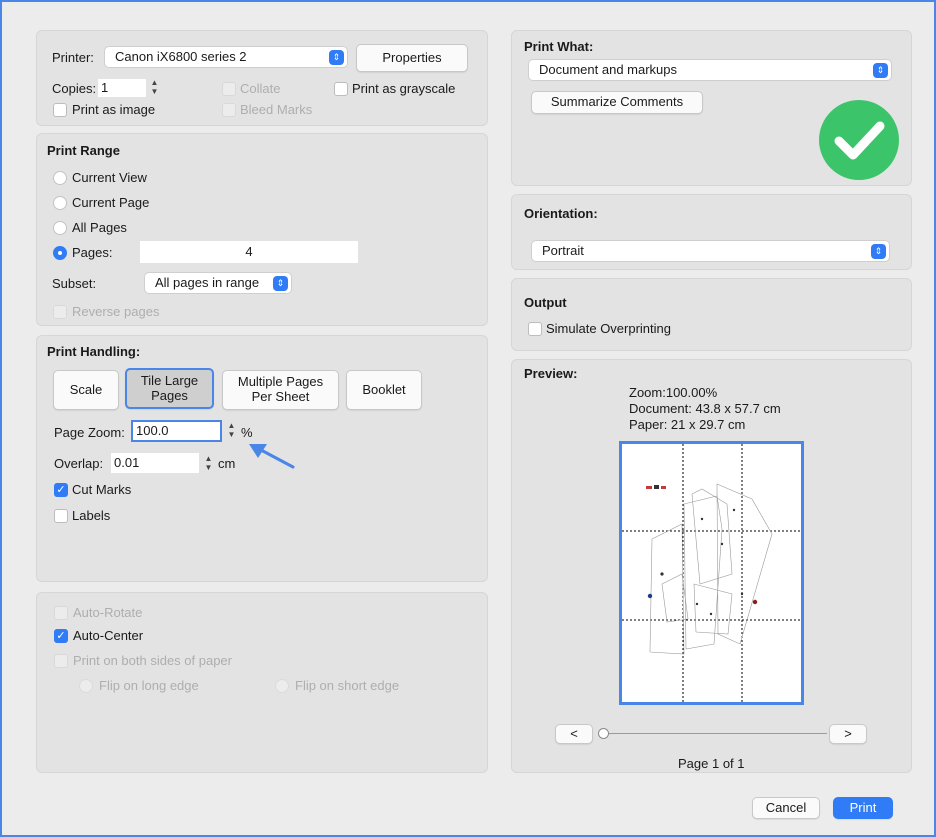  What do you see at coordinates (60, 228) in the screenshot?
I see `all-pages-radio` at bounding box center [60, 228].